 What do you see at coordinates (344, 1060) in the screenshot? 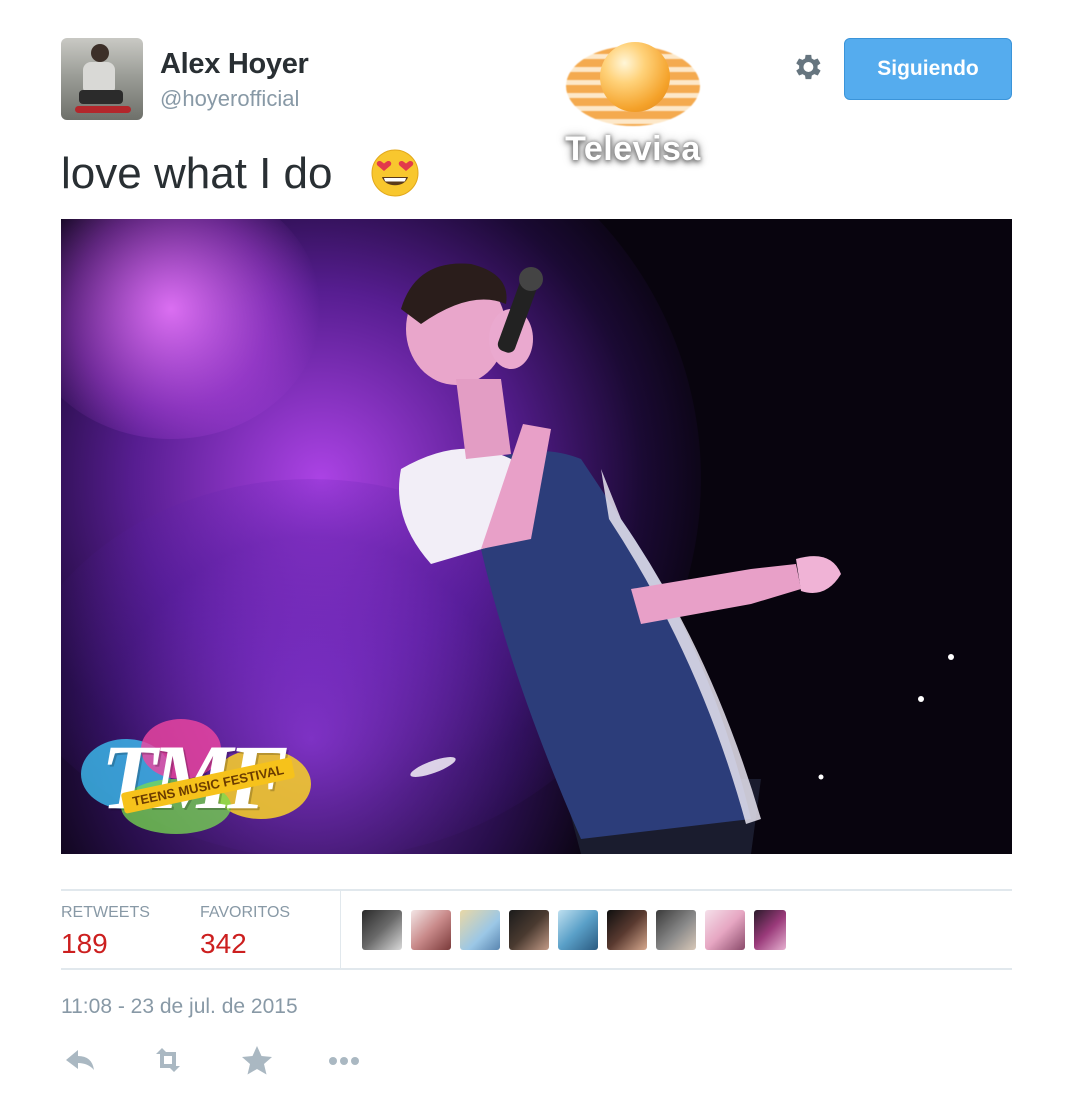
I see `more-icon` at bounding box center [344, 1060].